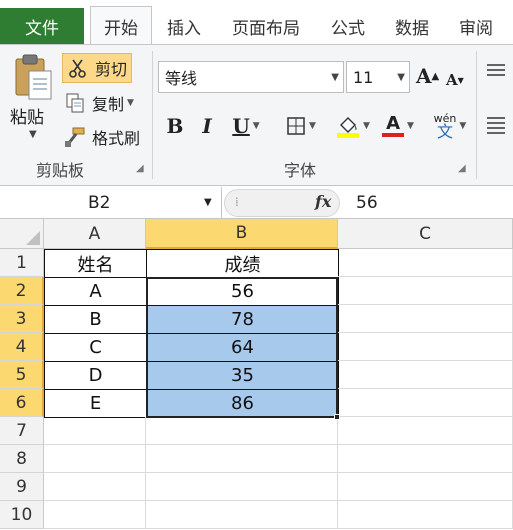 This screenshot has height=530, width=513. Describe the element at coordinates (256, 126) in the screenshot. I see `underline-dropdown-icon: ▼` at that location.